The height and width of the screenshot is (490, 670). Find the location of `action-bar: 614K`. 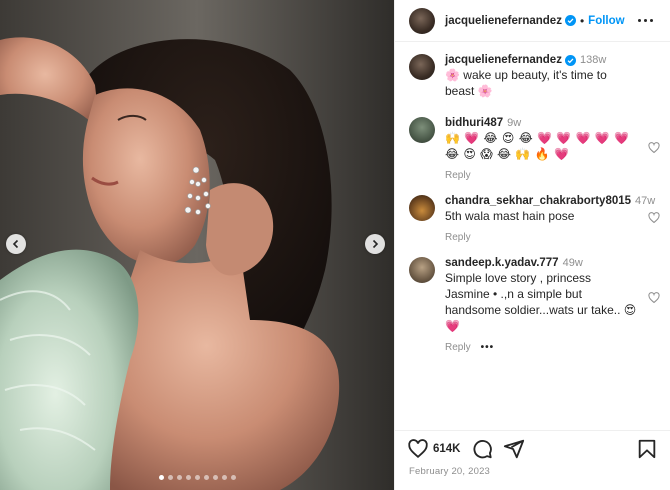

action-bar: 614K is located at coordinates (532, 448).